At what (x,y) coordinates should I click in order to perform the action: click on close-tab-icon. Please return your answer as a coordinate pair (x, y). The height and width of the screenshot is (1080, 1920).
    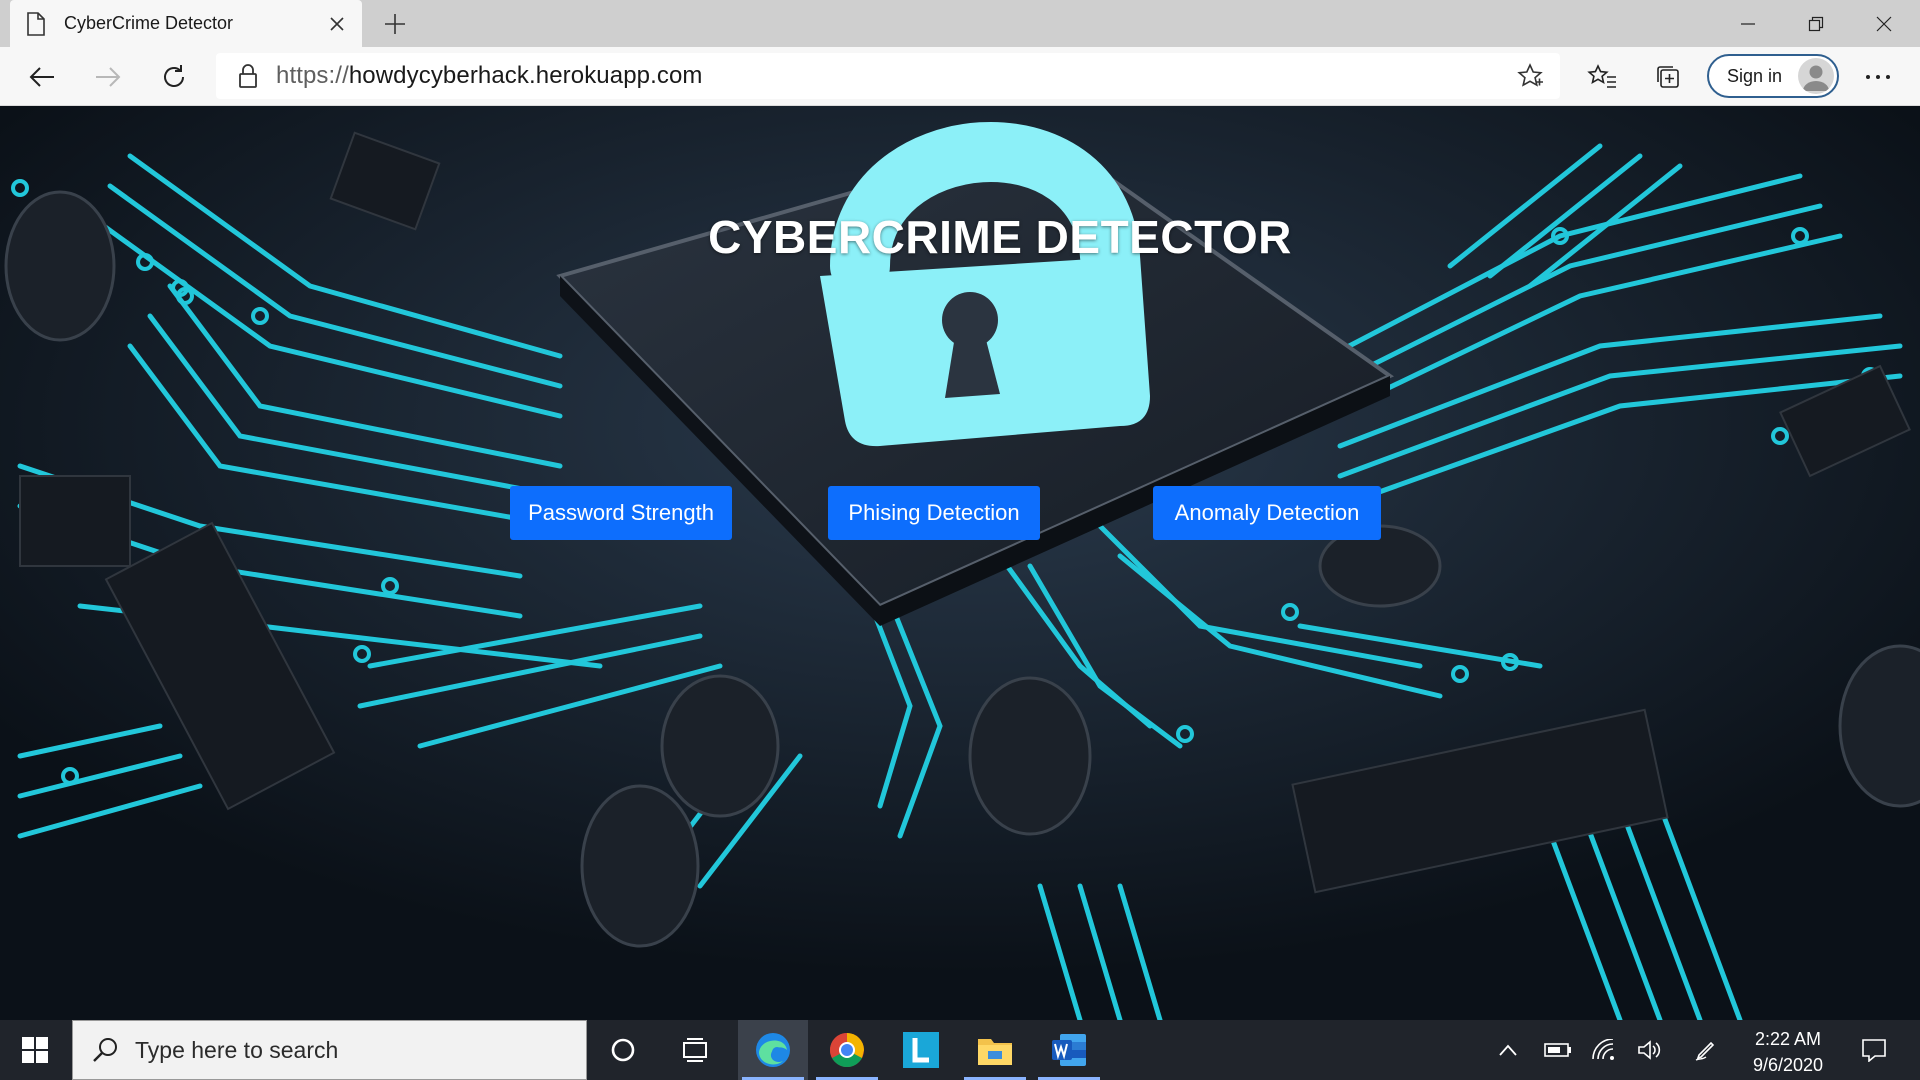
    Looking at the image, I should click on (337, 24).